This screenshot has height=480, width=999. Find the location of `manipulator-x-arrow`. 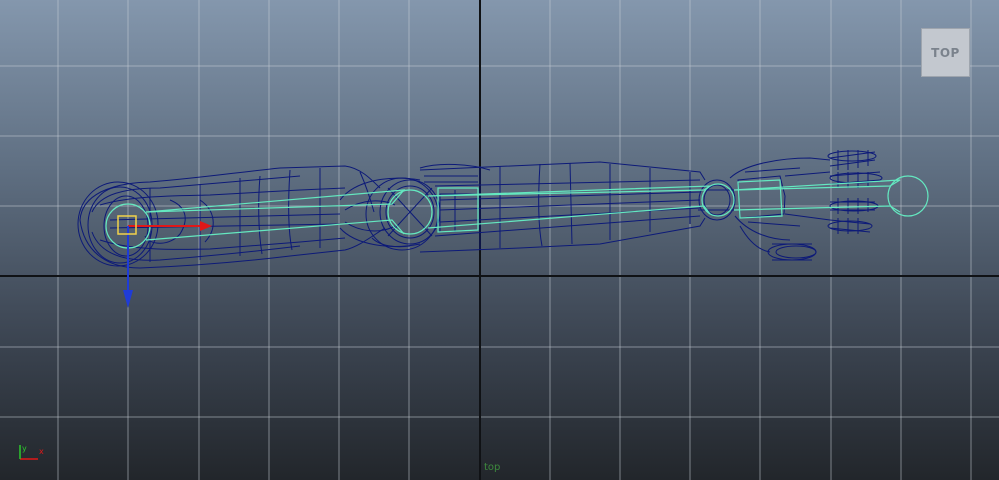

manipulator-x-arrow is located at coordinates (206, 226).